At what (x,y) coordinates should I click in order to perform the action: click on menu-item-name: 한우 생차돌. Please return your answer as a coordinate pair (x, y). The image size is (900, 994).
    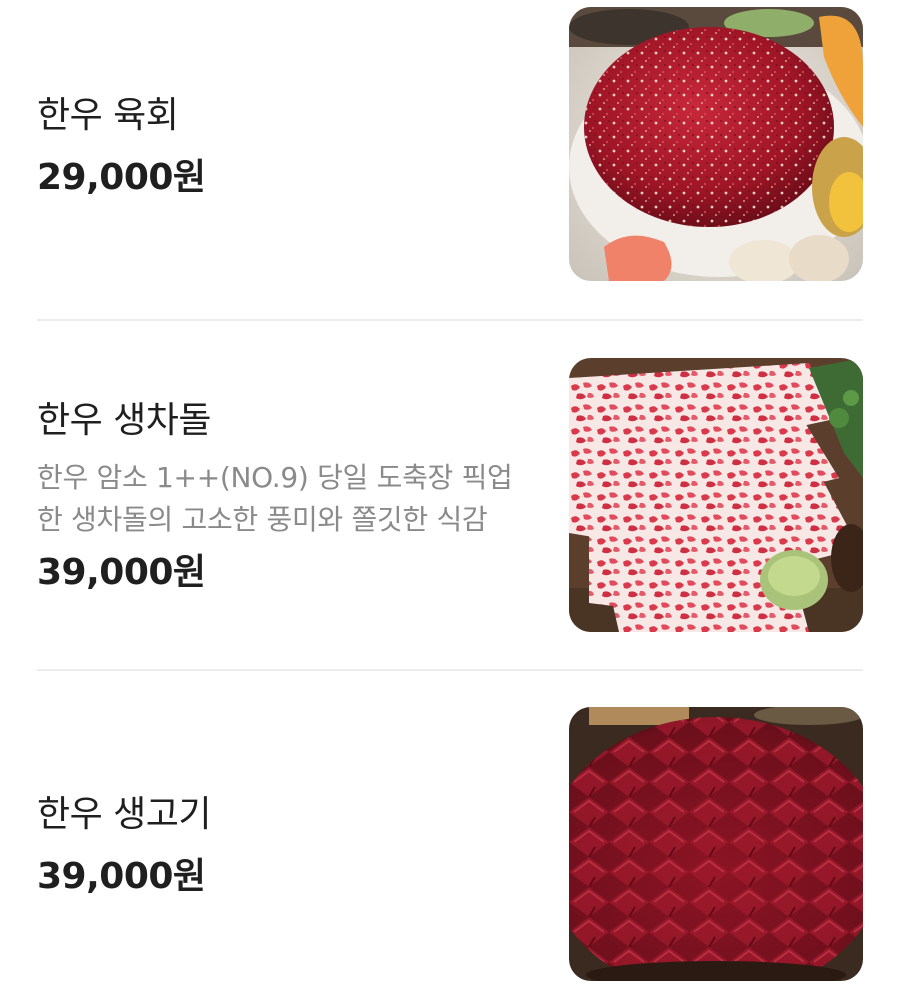
    Looking at the image, I should click on (124, 420).